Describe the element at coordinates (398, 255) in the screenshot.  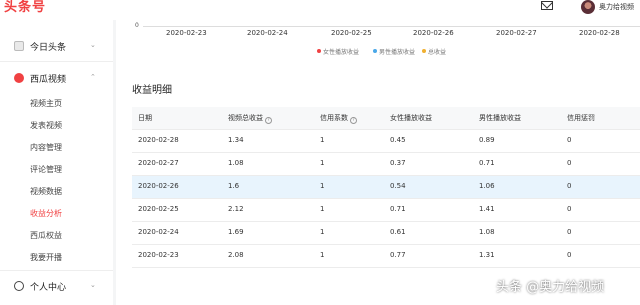
I see `cell-female: 0.77` at that location.